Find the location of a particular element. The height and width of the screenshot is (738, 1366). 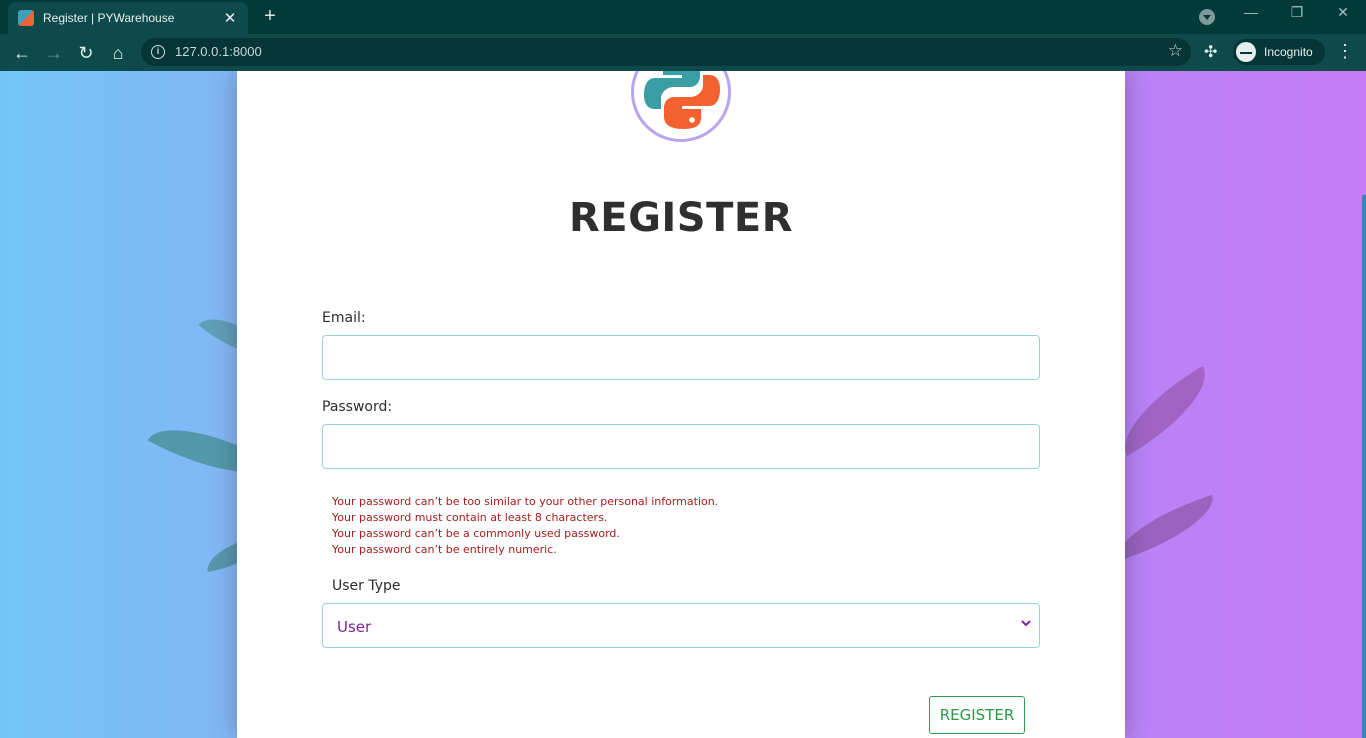

page-scrollbar is located at coordinates (1364, 404).